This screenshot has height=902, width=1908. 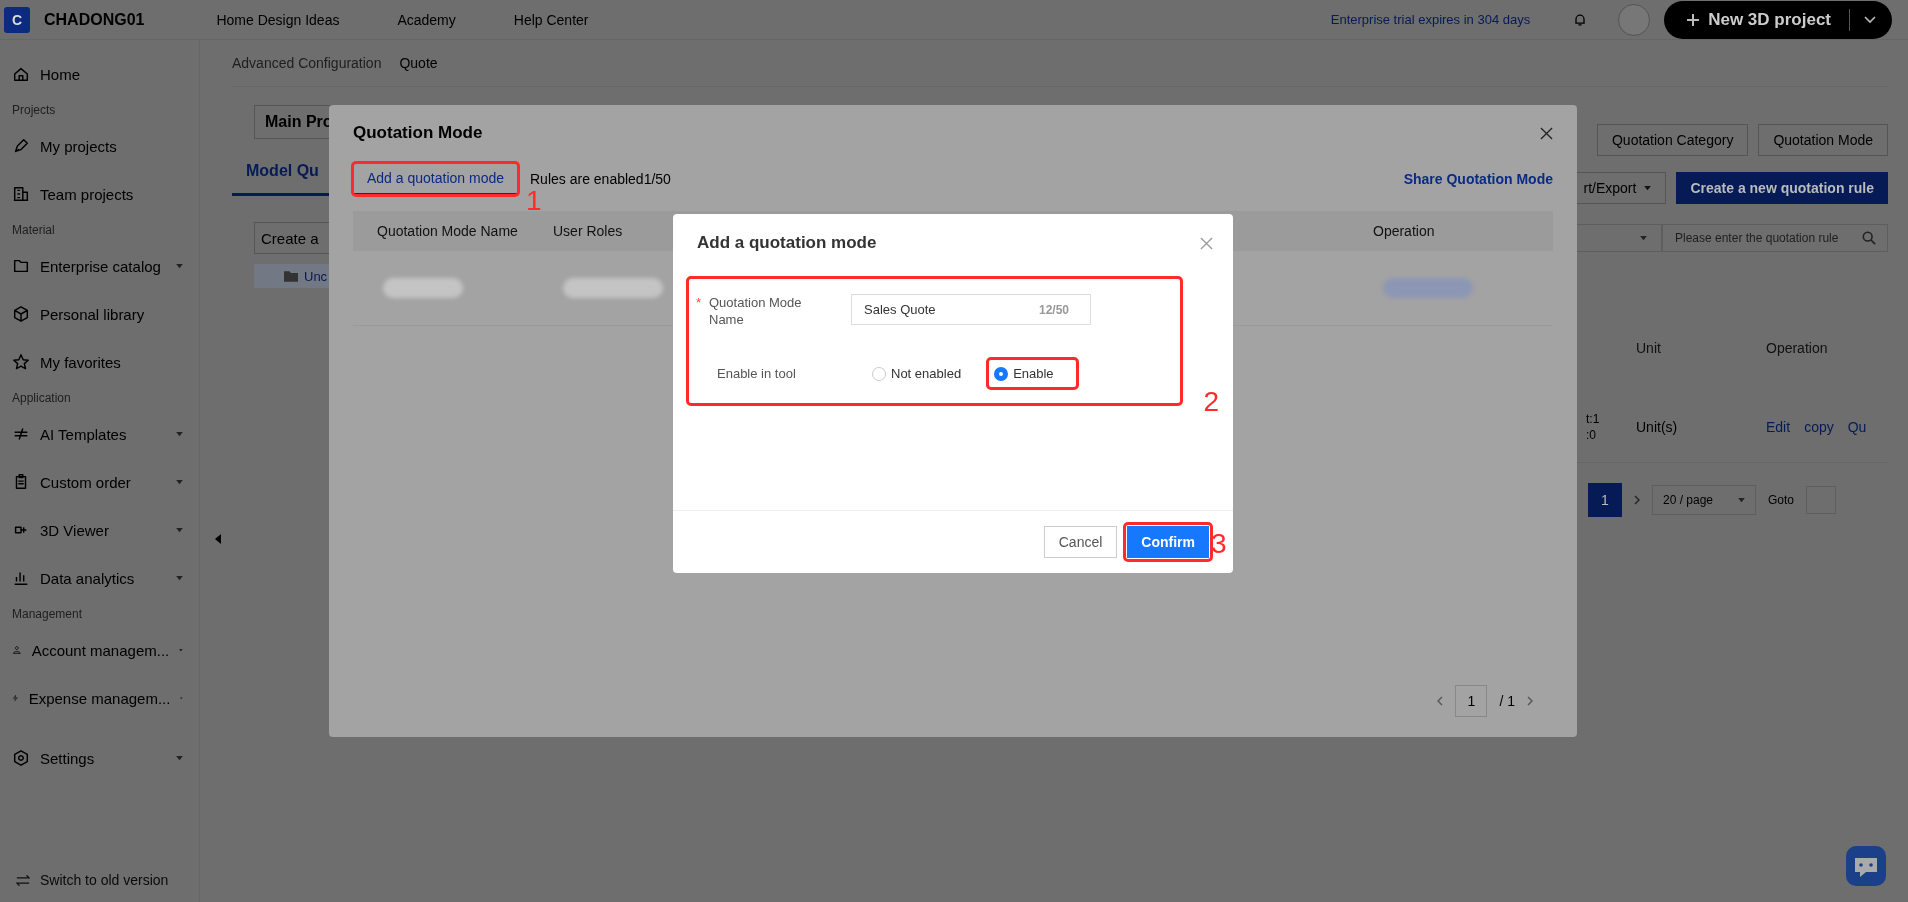 I want to click on add-mode-button: Add a quotation mode, so click(x=435, y=179).